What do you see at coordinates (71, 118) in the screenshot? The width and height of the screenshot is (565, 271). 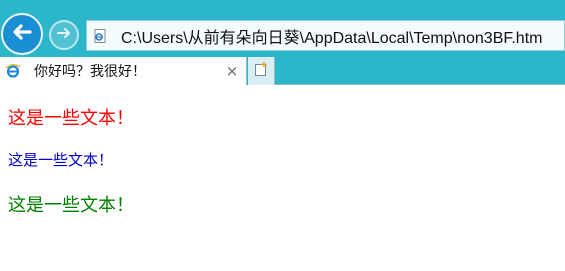 I see `text-line-red: 这是一些文本！` at bounding box center [71, 118].